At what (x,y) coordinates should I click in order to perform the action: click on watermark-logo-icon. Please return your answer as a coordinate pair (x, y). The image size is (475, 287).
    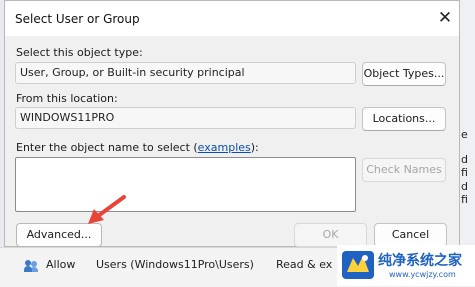
    Looking at the image, I should click on (358, 265).